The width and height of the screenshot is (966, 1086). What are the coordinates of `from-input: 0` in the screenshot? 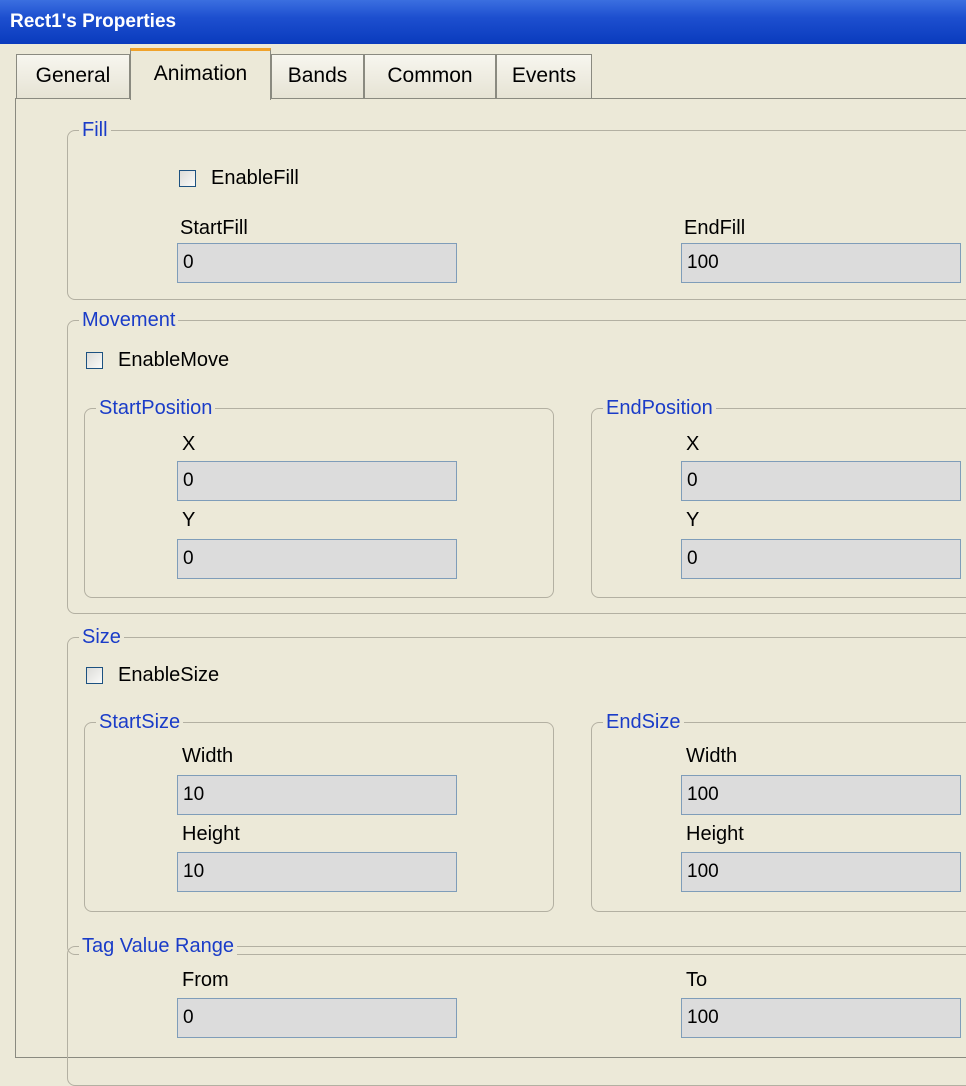 It's located at (317, 1018).